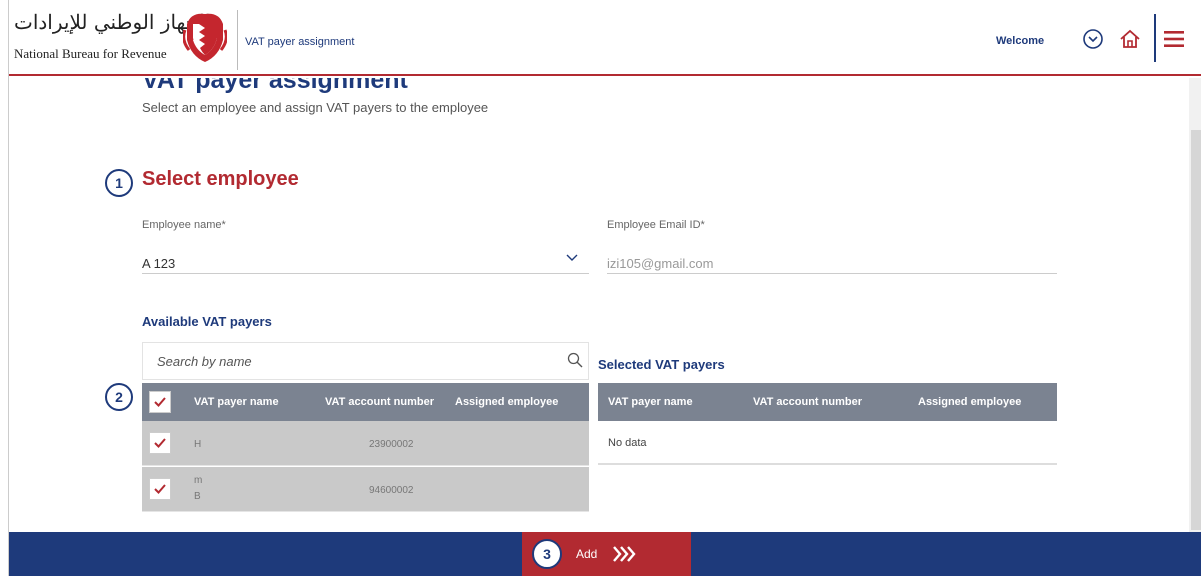 The height and width of the screenshot is (576, 1201). What do you see at coordinates (119, 183) in the screenshot?
I see `step-1-badge: 1` at bounding box center [119, 183].